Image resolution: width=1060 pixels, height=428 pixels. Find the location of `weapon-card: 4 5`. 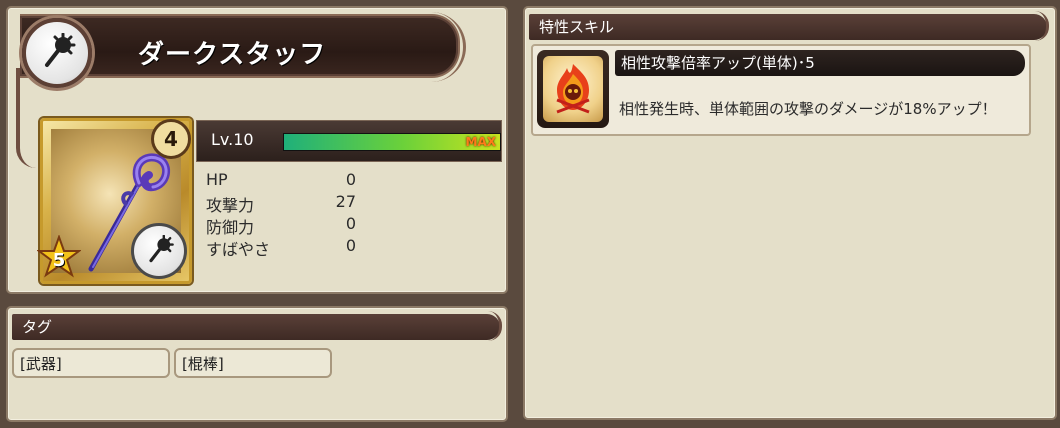

weapon-card: 4 5 is located at coordinates (114, 201).